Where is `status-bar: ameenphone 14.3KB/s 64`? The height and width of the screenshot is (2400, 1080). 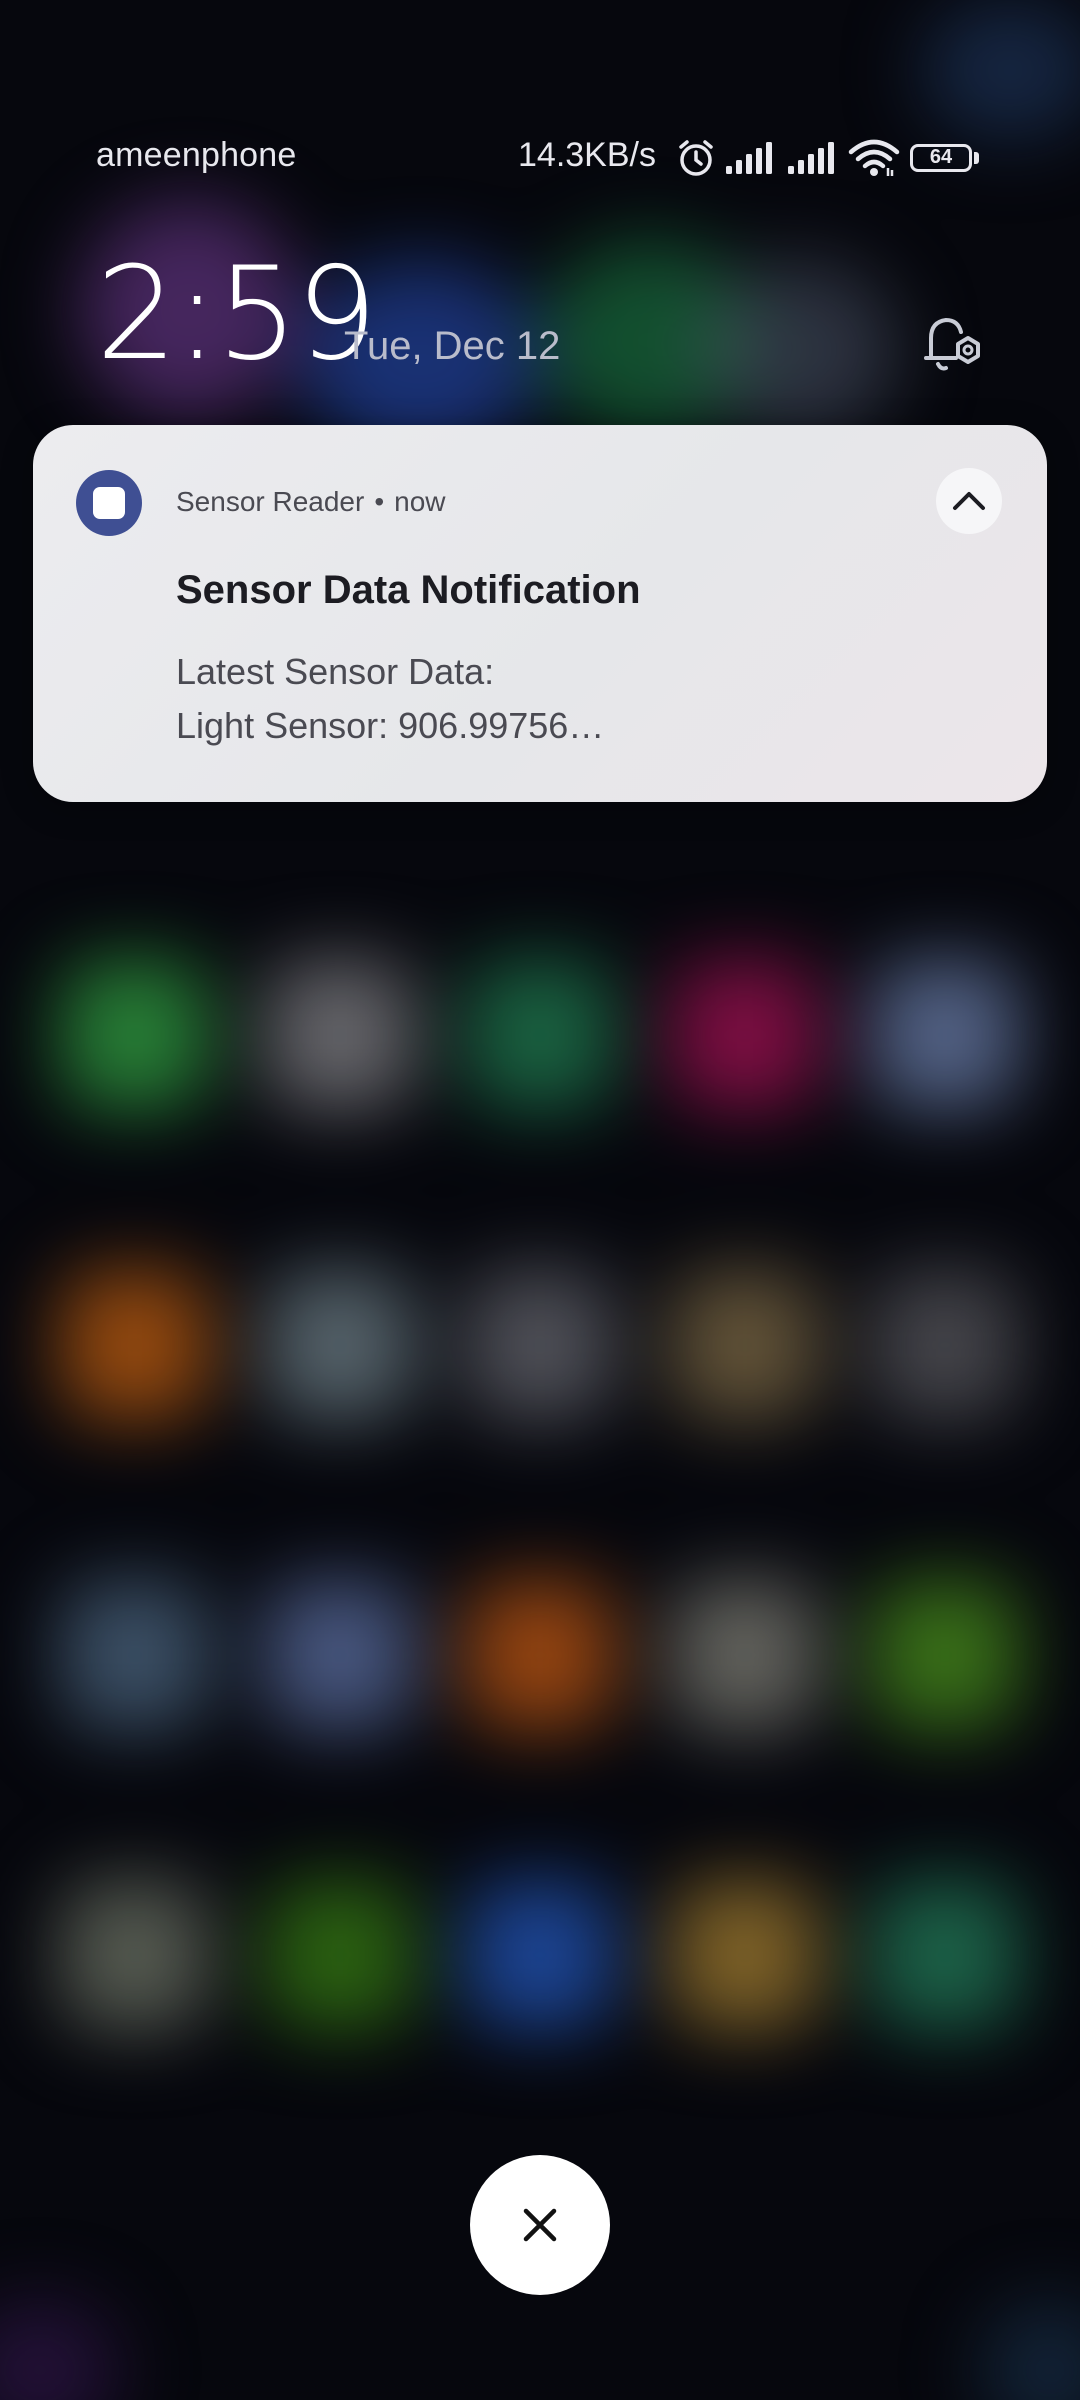 status-bar: ameenphone 14.3KB/s 64 is located at coordinates (540, 160).